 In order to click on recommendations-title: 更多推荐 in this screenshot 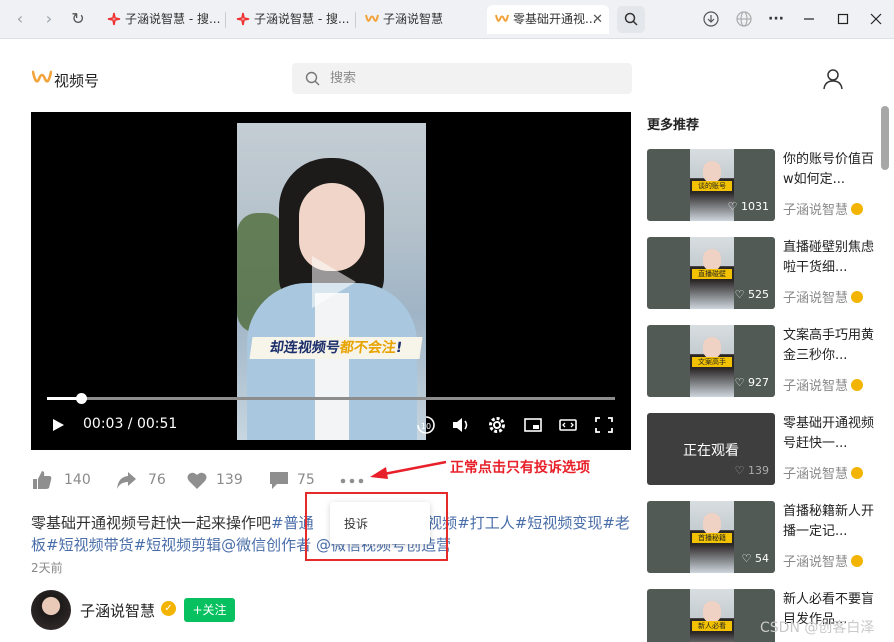, I will do `click(673, 125)`.